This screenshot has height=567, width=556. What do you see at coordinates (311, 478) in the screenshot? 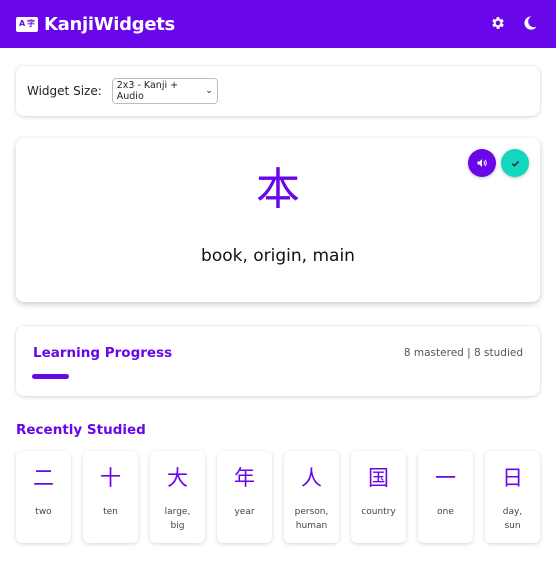
I see `recent-kanji-character: 人` at bounding box center [311, 478].